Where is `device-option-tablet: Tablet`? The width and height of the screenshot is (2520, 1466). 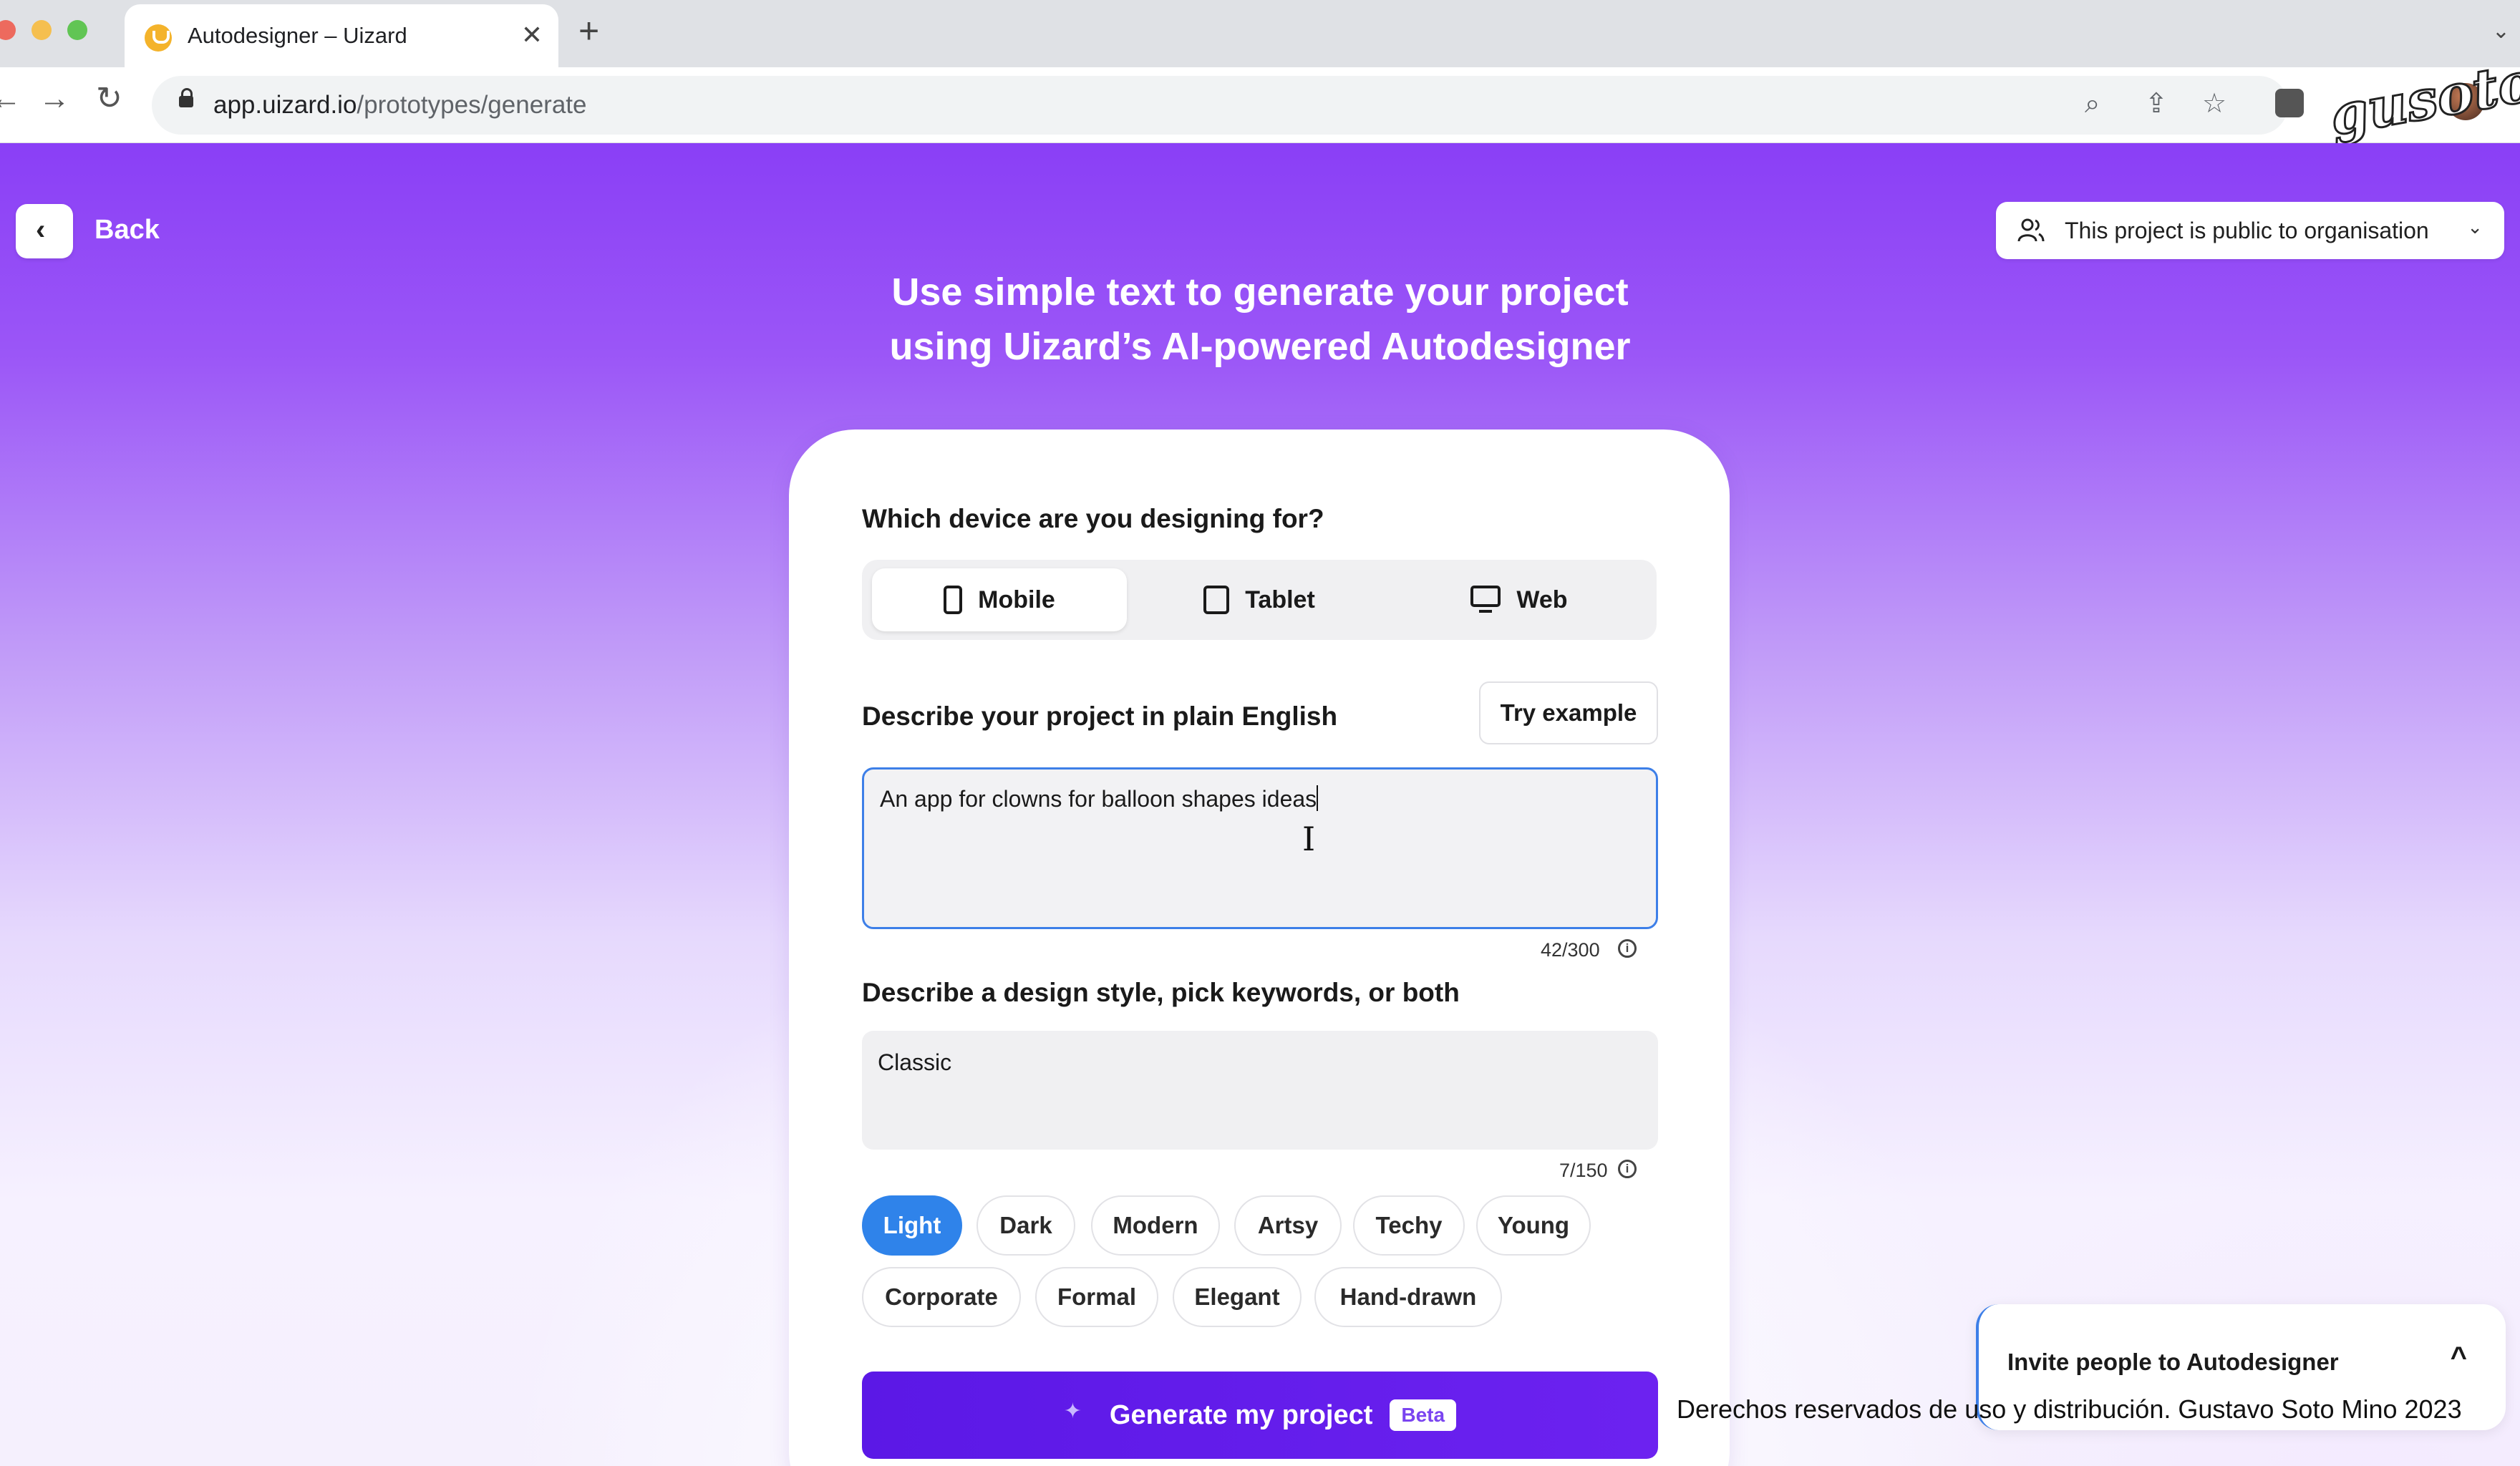 device-option-tablet: Tablet is located at coordinates (1259, 599).